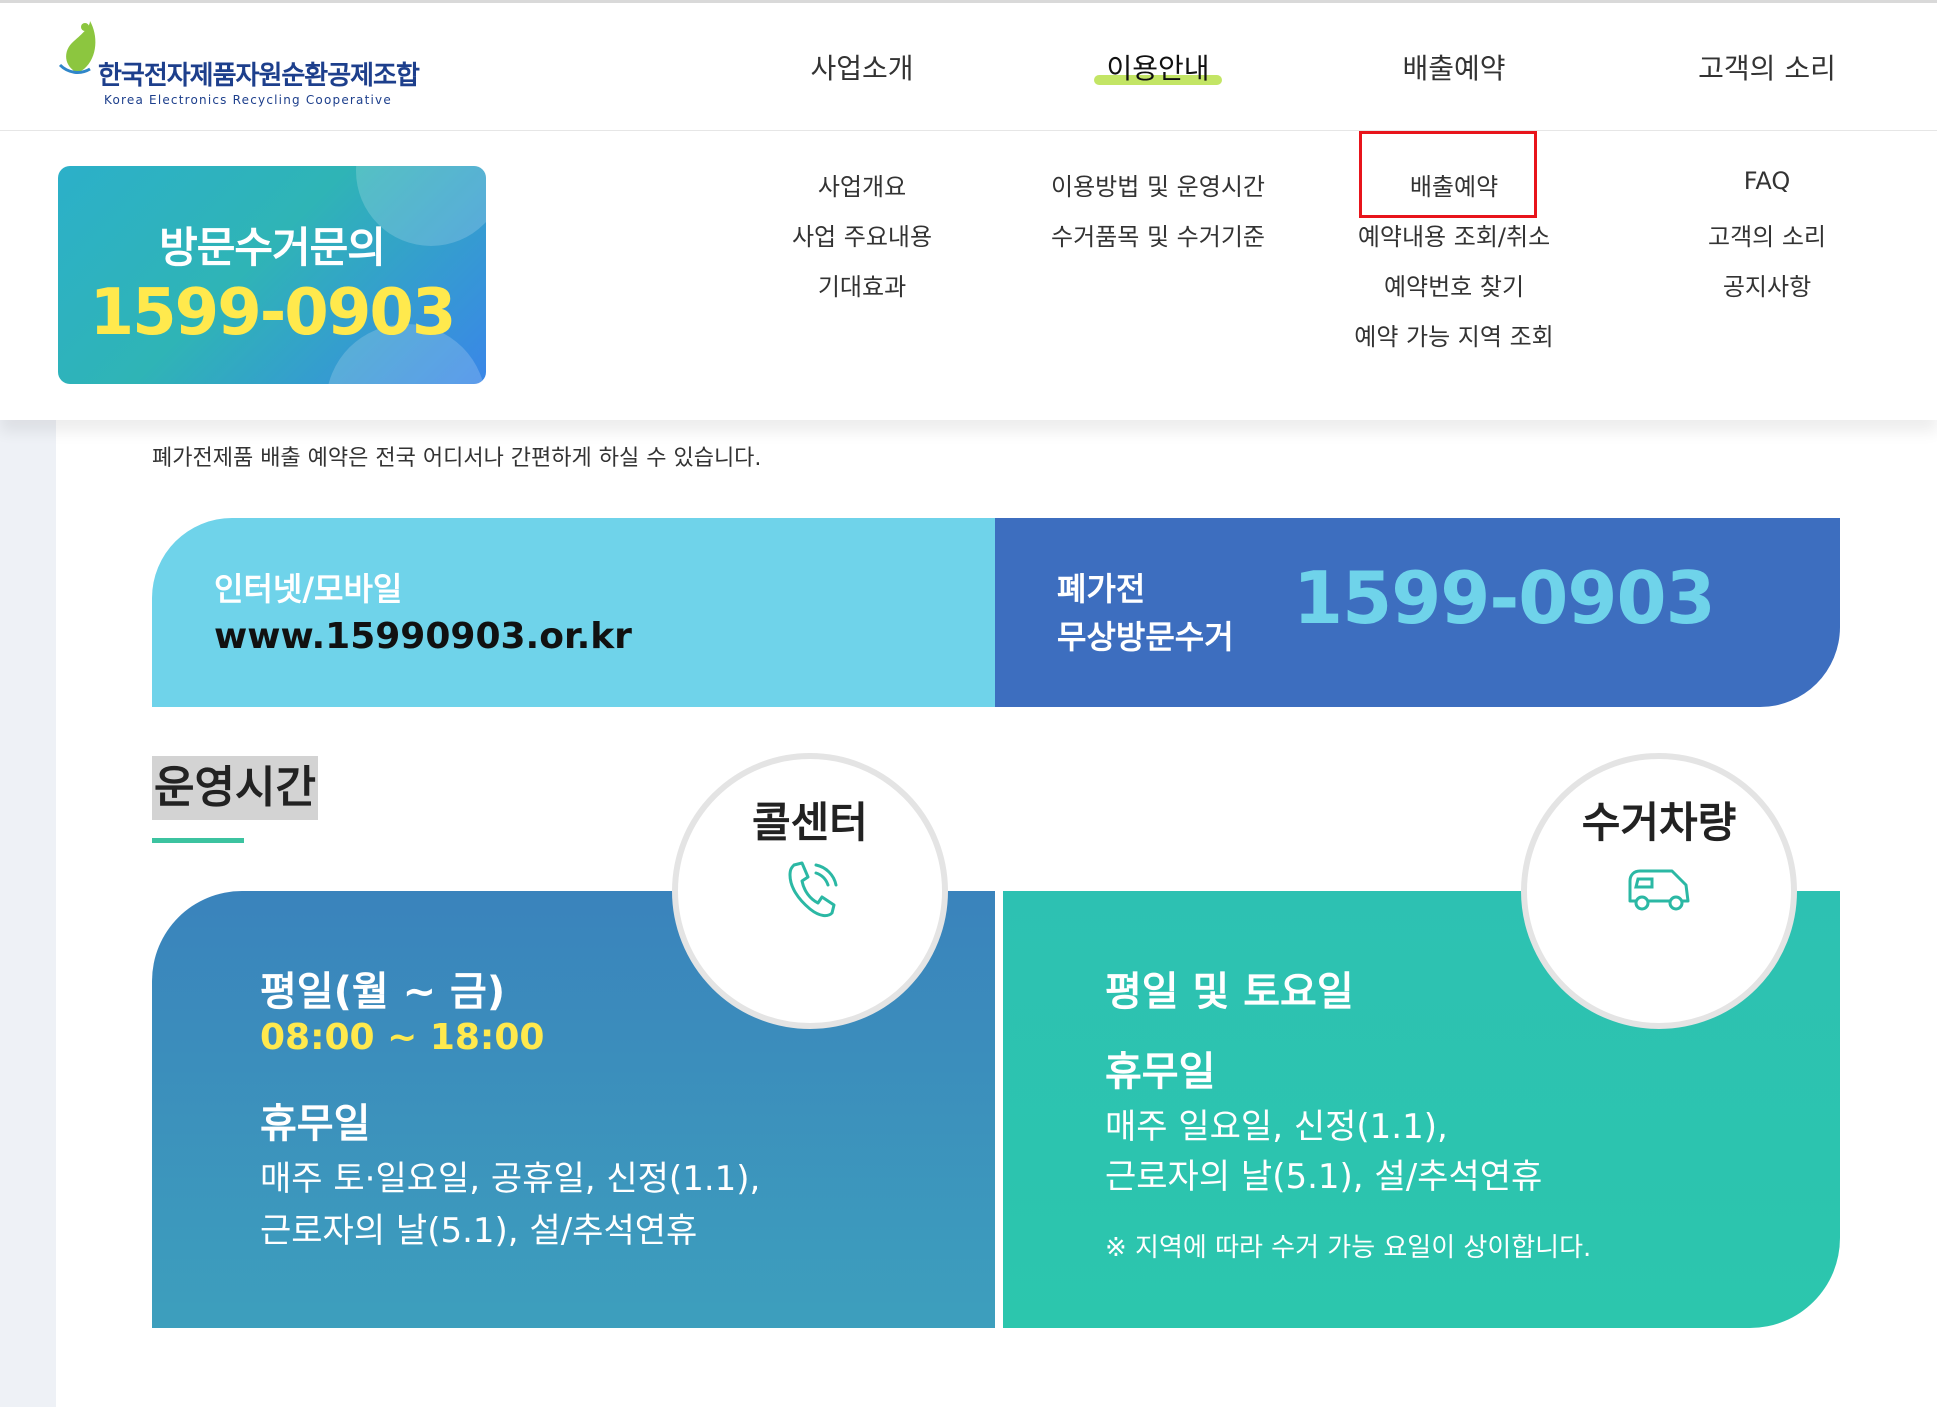 Image resolution: width=1937 pixels, height=1407 pixels. What do you see at coordinates (1157, 67) in the screenshot?
I see `nav-usage-guide: 이용안내` at bounding box center [1157, 67].